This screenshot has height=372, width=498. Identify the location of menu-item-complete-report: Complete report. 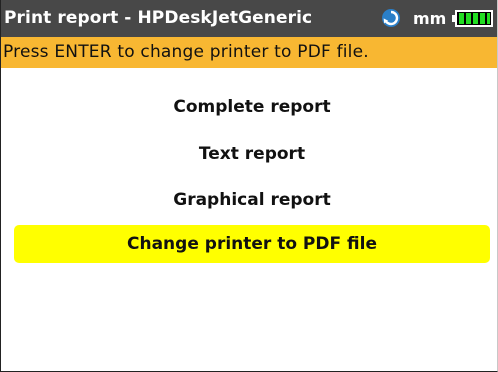
(252, 107).